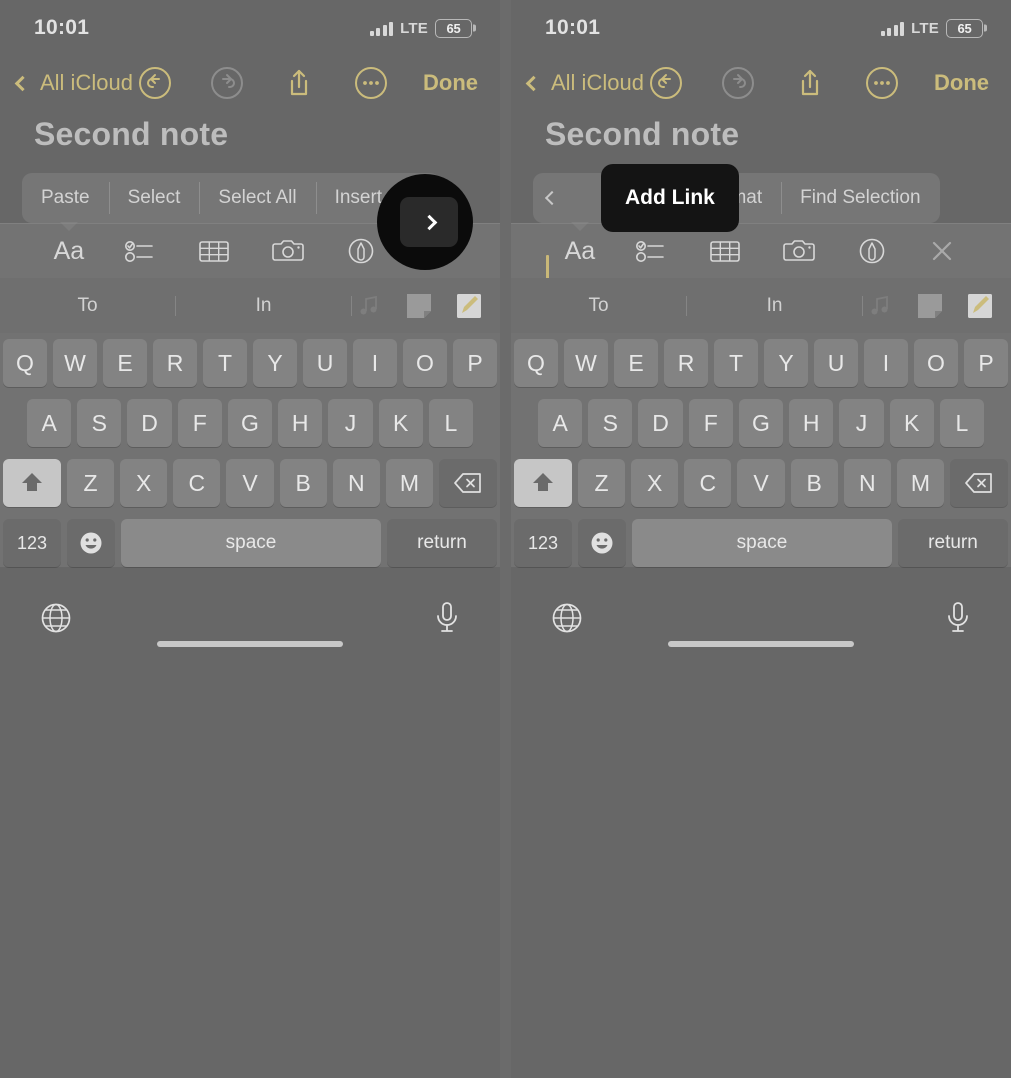  What do you see at coordinates (880, 306) in the screenshot?
I see `music-note-sticker` at bounding box center [880, 306].